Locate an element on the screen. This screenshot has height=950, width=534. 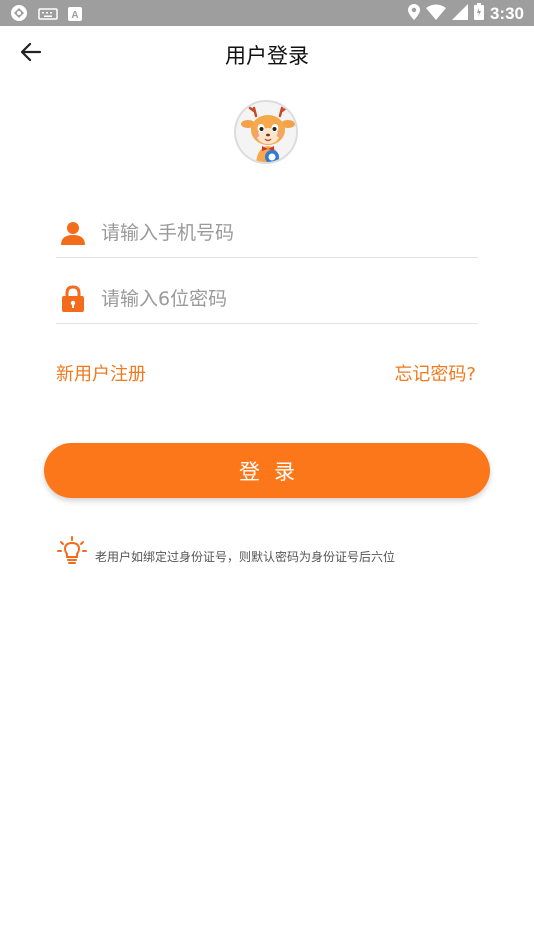
avatar is located at coordinates (266, 132).